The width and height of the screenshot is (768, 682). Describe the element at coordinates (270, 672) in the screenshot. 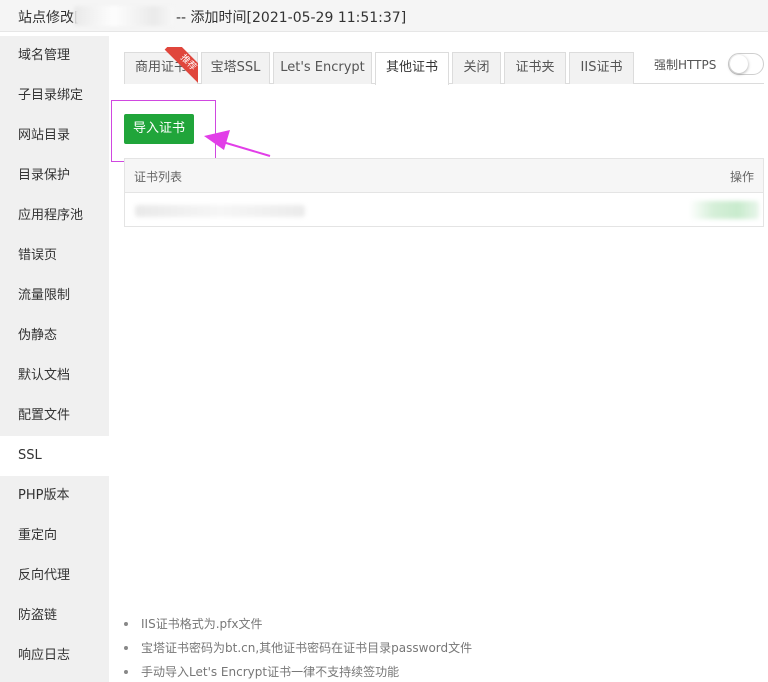

I see `tip-text: 手动导入Let's Encrypt证书一律不支持续签功能` at that location.